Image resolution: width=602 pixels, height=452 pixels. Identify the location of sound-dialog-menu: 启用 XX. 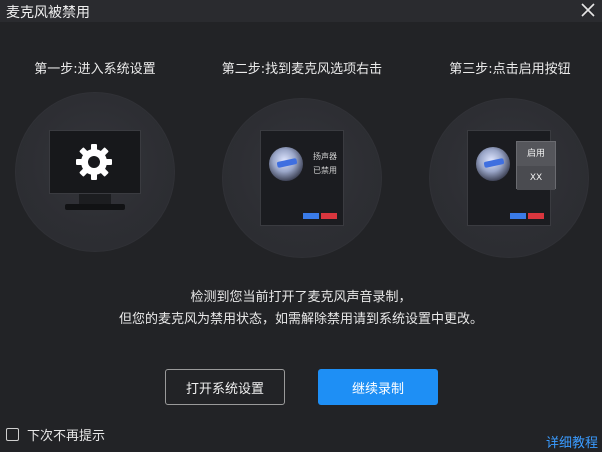
(511, 178).